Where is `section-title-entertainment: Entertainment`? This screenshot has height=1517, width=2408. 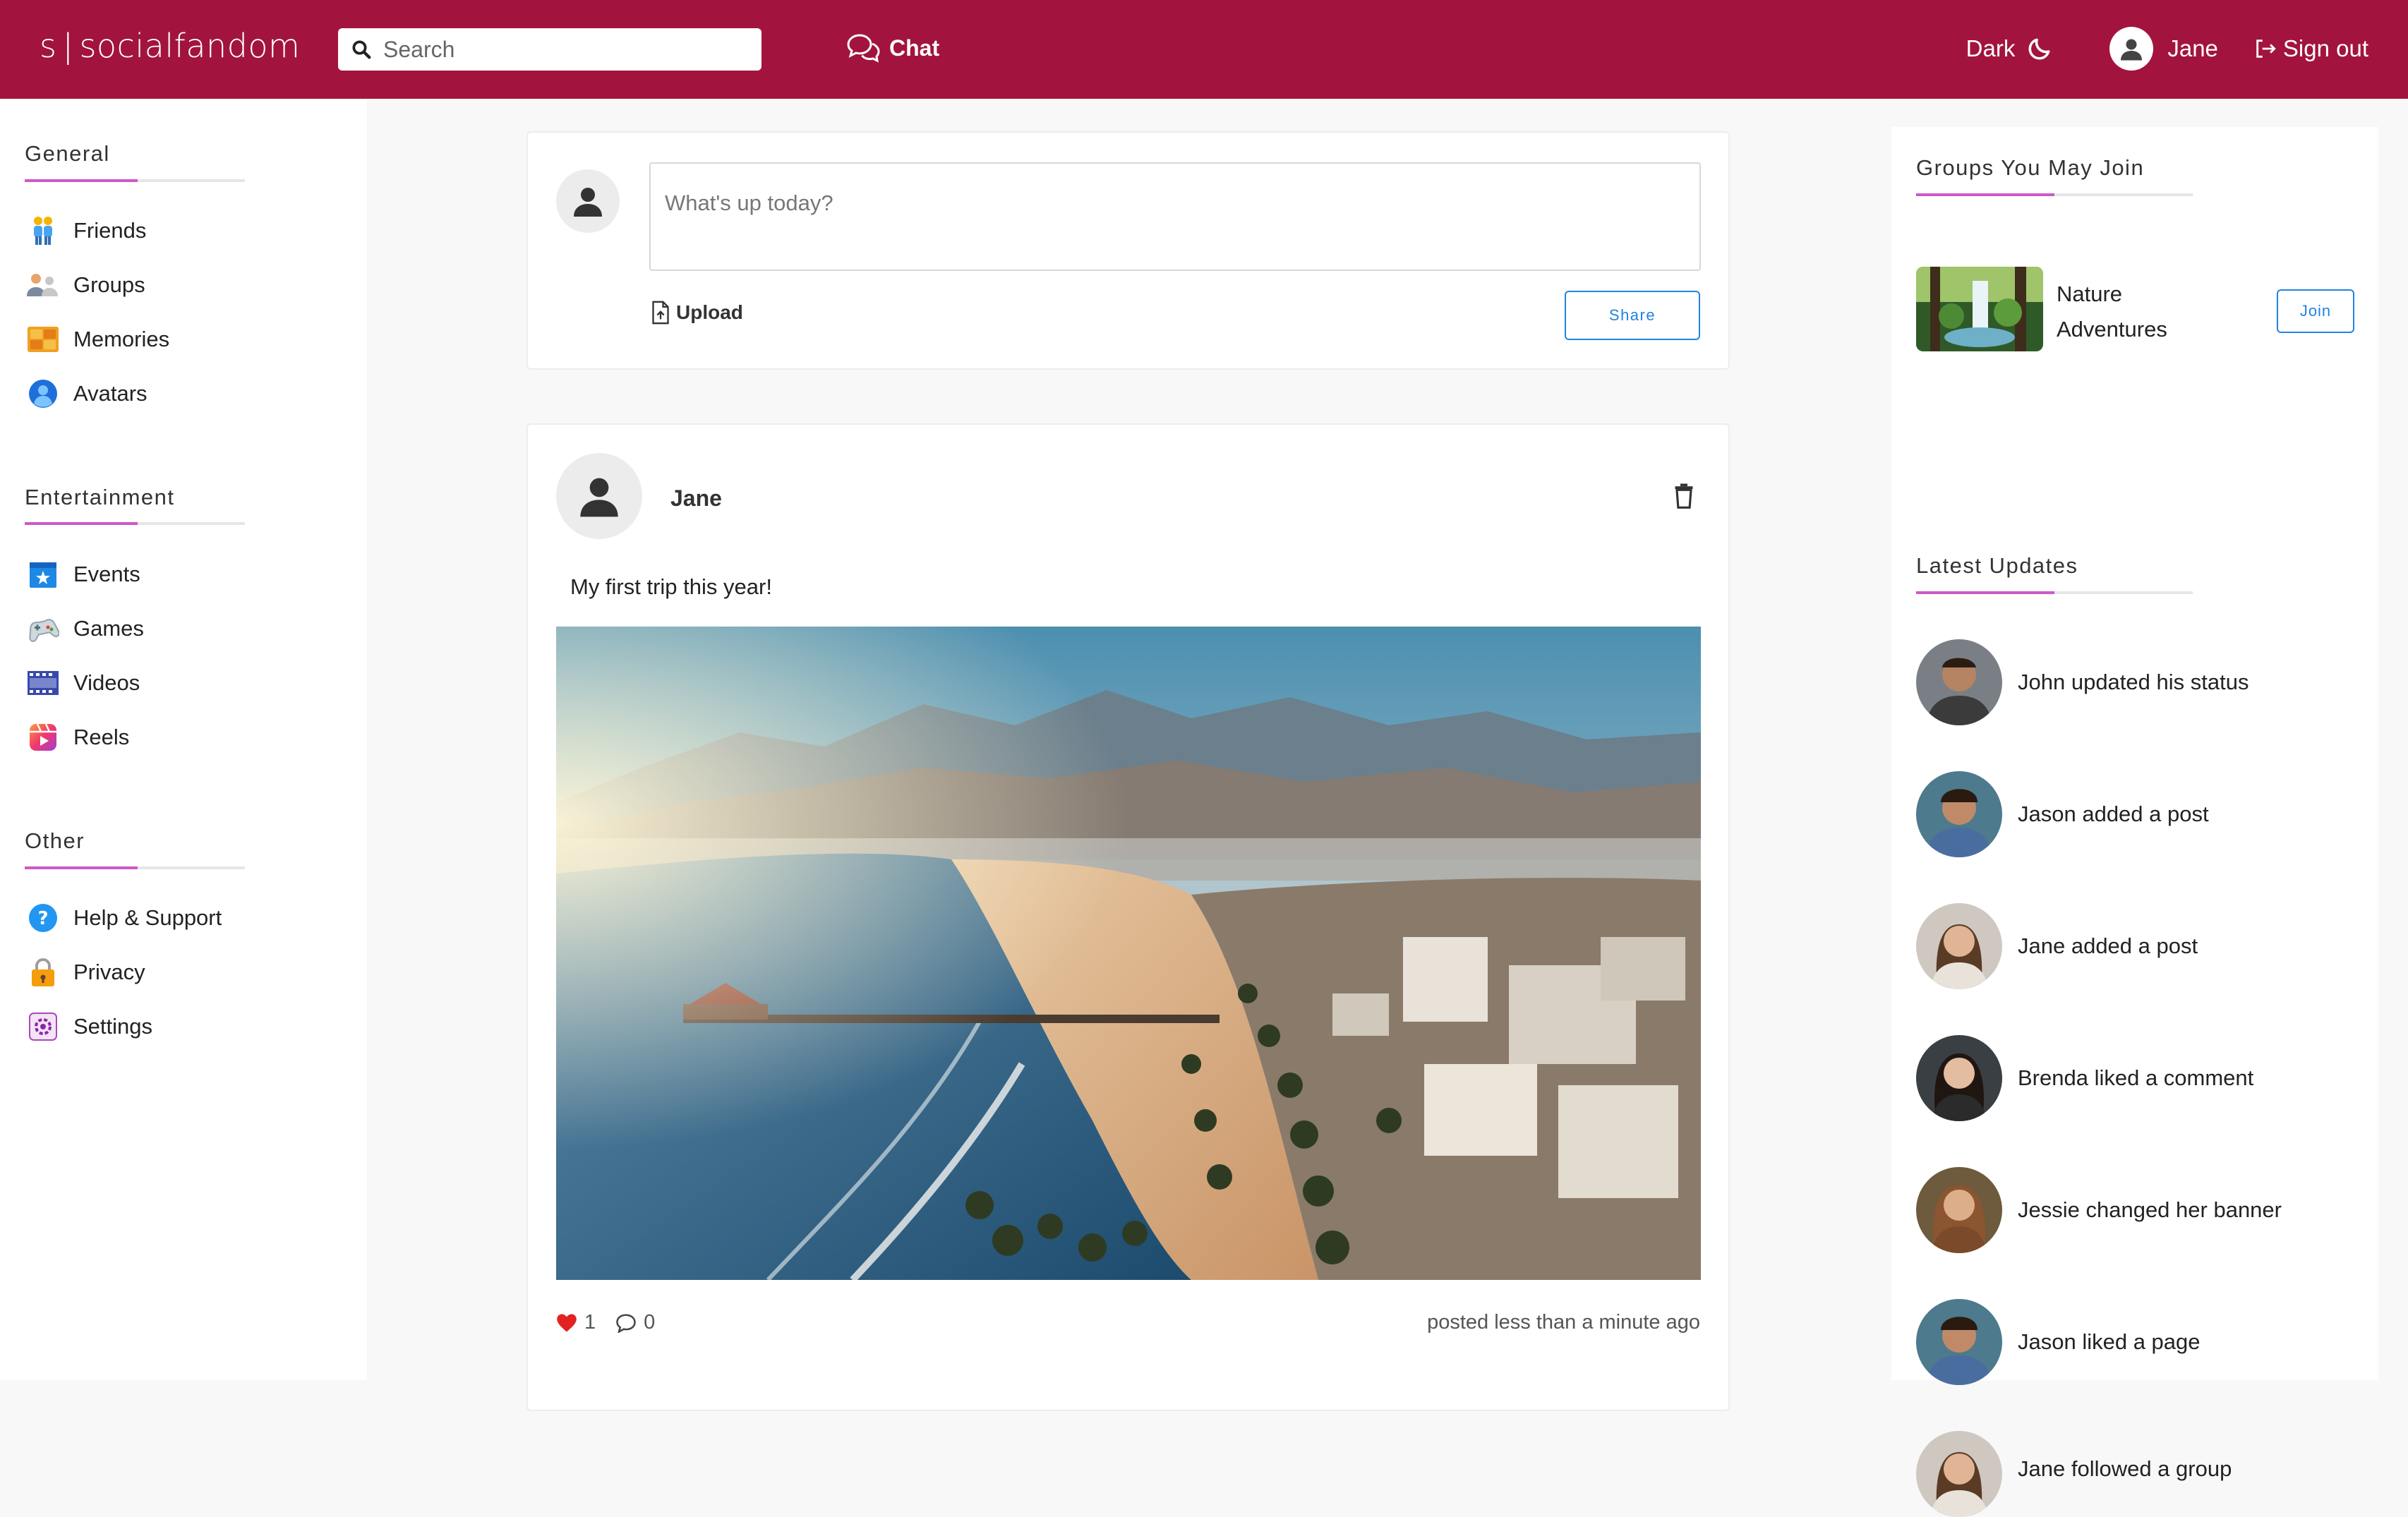
section-title-entertainment: Entertainment is located at coordinates (100, 497).